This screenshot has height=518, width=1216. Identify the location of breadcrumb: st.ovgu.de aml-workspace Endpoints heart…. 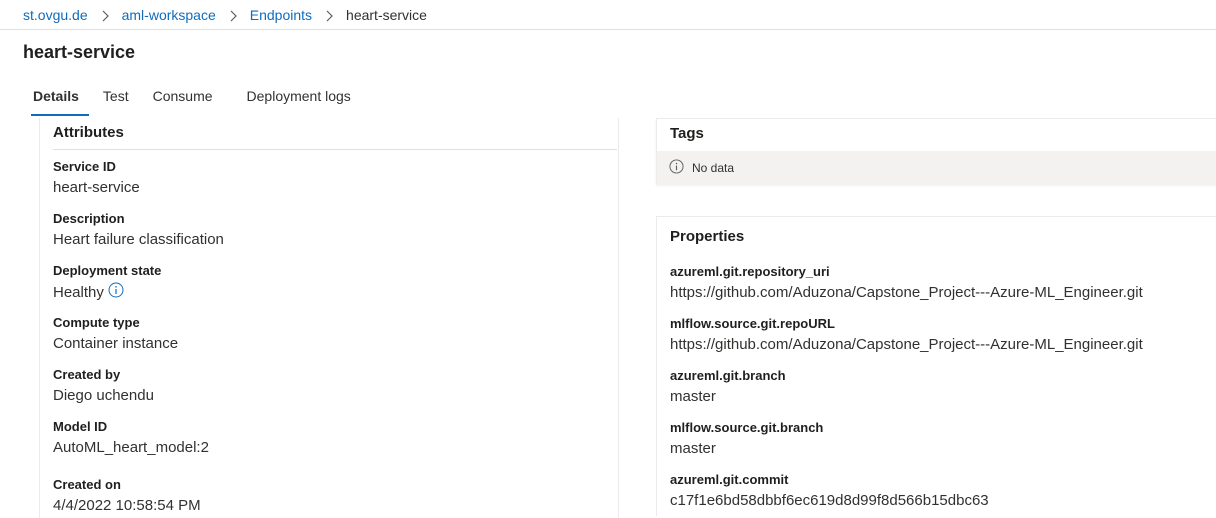
(608, 15).